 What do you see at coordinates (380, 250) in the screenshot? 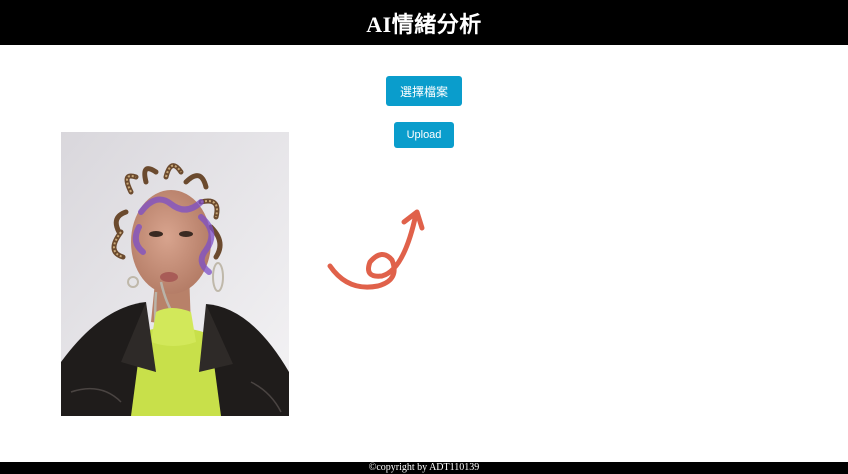
I see `curly-arrow-icon` at bounding box center [380, 250].